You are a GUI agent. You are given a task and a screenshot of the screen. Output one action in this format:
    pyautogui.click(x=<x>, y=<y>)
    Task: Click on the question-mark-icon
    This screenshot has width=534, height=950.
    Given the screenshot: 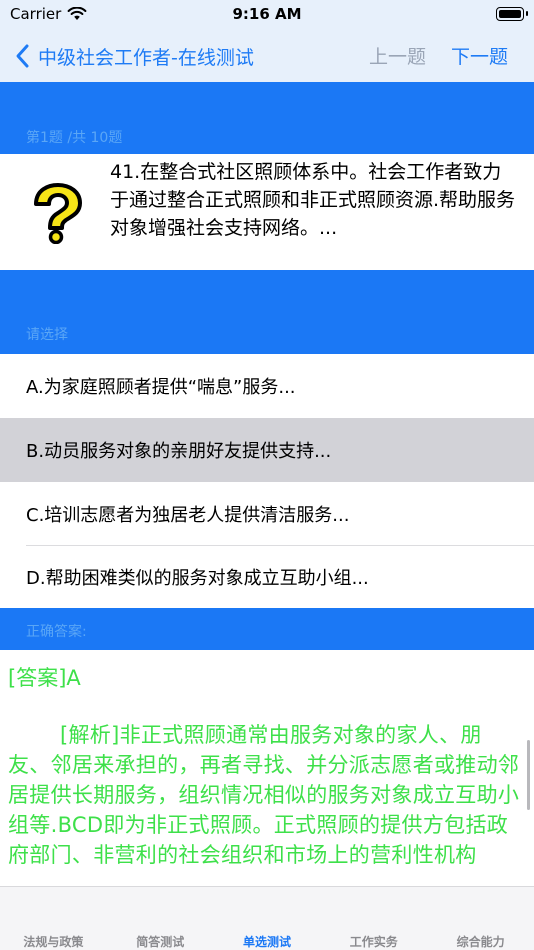 What is the action you would take?
    pyautogui.click(x=58, y=213)
    